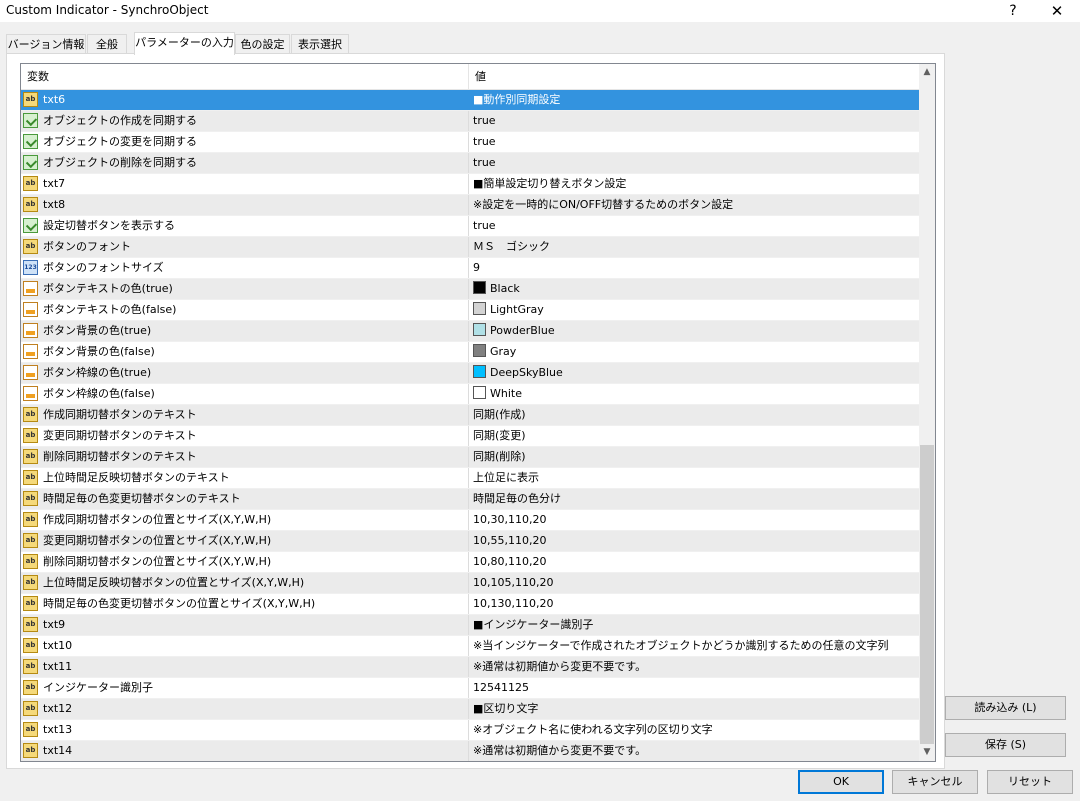 The image size is (1080, 801). I want to click on parameter-value: ■区切り文字, so click(693, 709).